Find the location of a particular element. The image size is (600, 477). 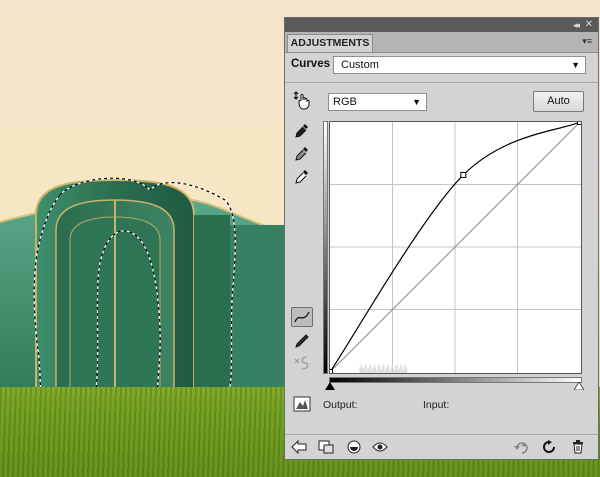

delete-layer-button is located at coordinates (578, 447).